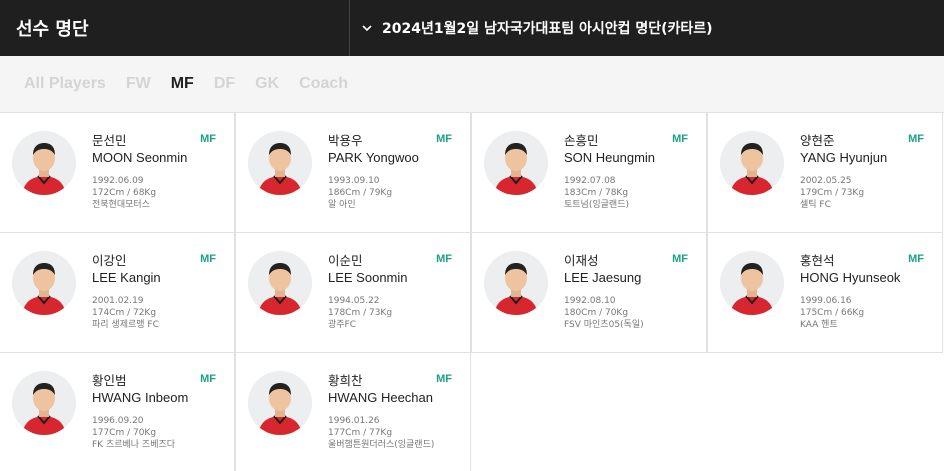 The width and height of the screenshot is (944, 471). Describe the element at coordinates (140, 397) in the screenshot. I see `player-name-en: HWANG Inbeom` at that location.